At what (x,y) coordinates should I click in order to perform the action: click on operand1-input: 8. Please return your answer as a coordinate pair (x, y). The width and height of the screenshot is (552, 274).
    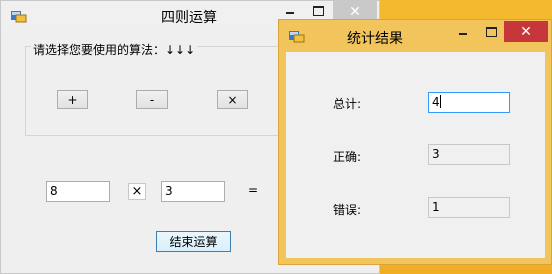
    Looking at the image, I should click on (78, 191).